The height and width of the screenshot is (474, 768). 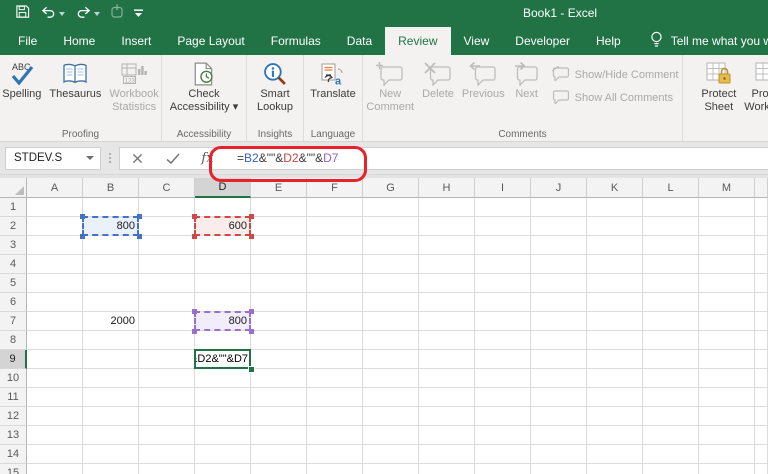 I want to click on cell-f11, so click(x=335, y=397).